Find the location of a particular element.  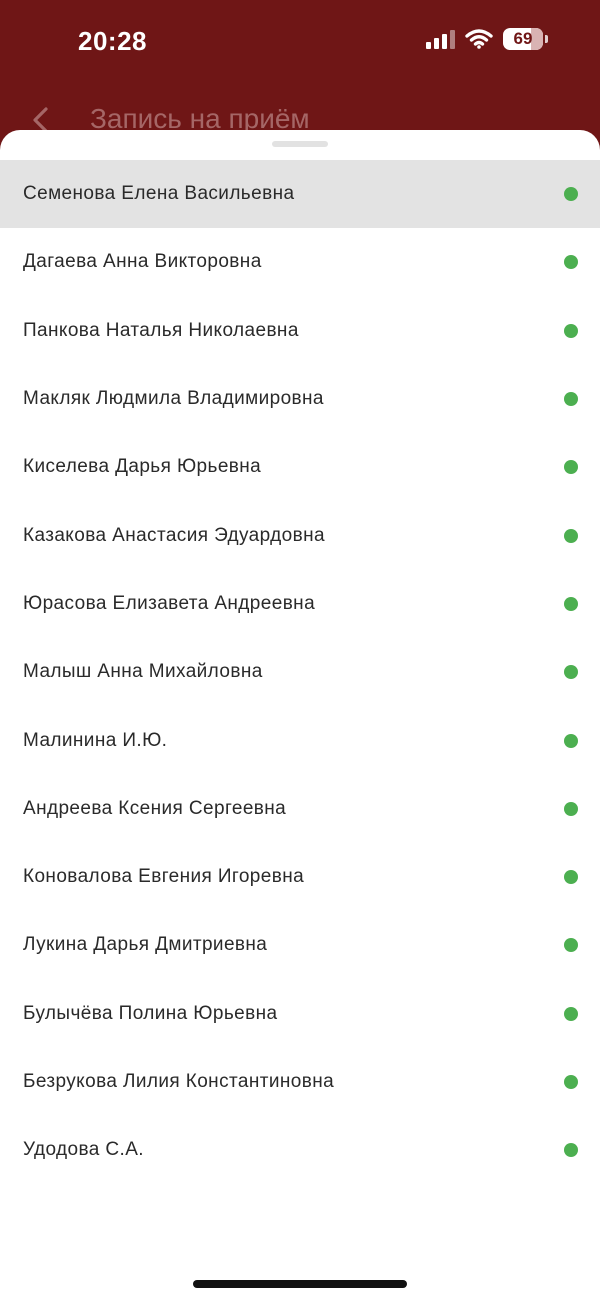

doctor-name: Малыш Анна Михайловна is located at coordinates (143, 672).